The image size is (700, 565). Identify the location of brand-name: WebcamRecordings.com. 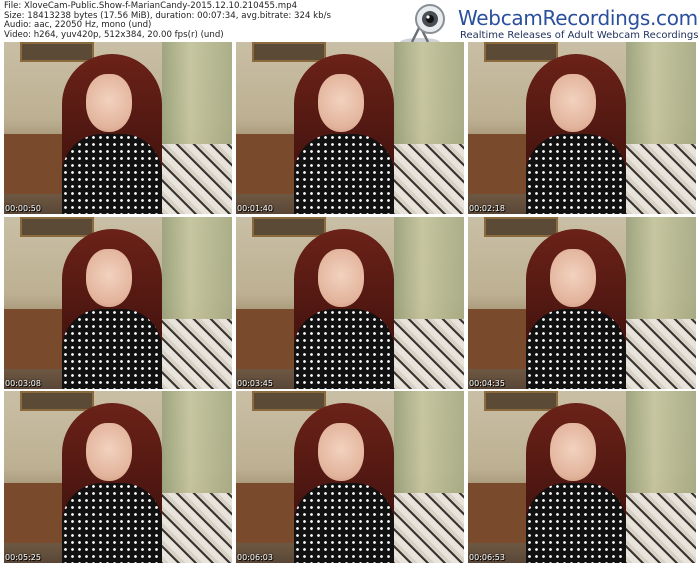
(578, 18).